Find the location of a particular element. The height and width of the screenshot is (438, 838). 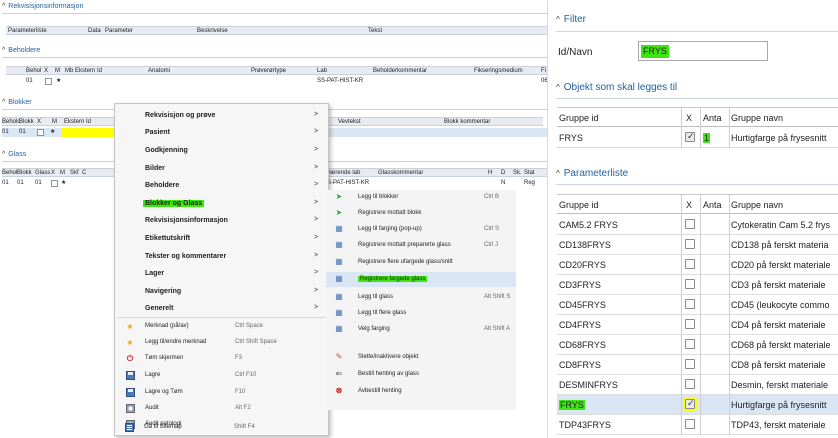

filter-input: FRYS is located at coordinates (703, 51).